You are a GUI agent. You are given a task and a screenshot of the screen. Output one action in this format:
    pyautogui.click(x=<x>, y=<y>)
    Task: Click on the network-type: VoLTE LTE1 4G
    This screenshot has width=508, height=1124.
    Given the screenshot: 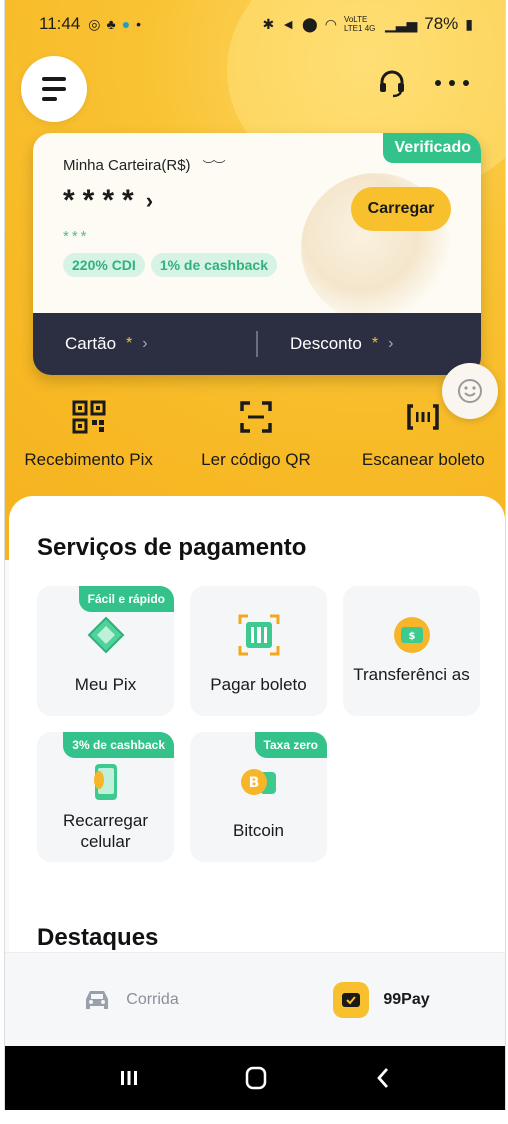 What is the action you would take?
    pyautogui.click(x=359, y=24)
    